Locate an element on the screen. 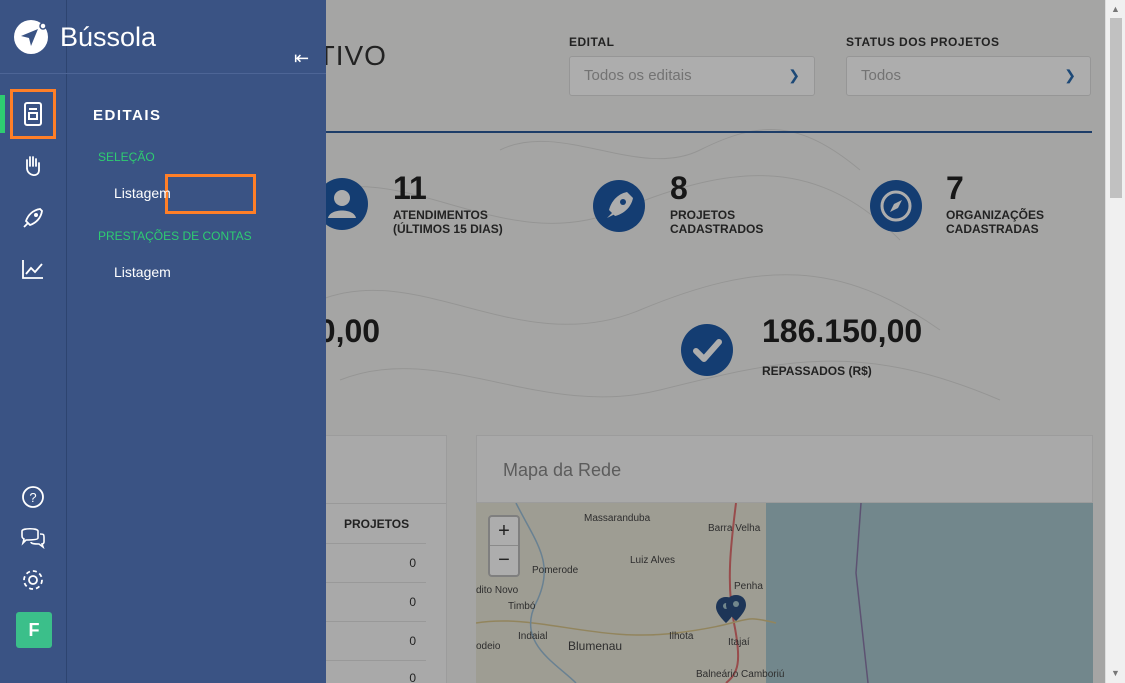 Image resolution: width=1125 pixels, height=683 pixels. rocket-icon is located at coordinates (33, 218).